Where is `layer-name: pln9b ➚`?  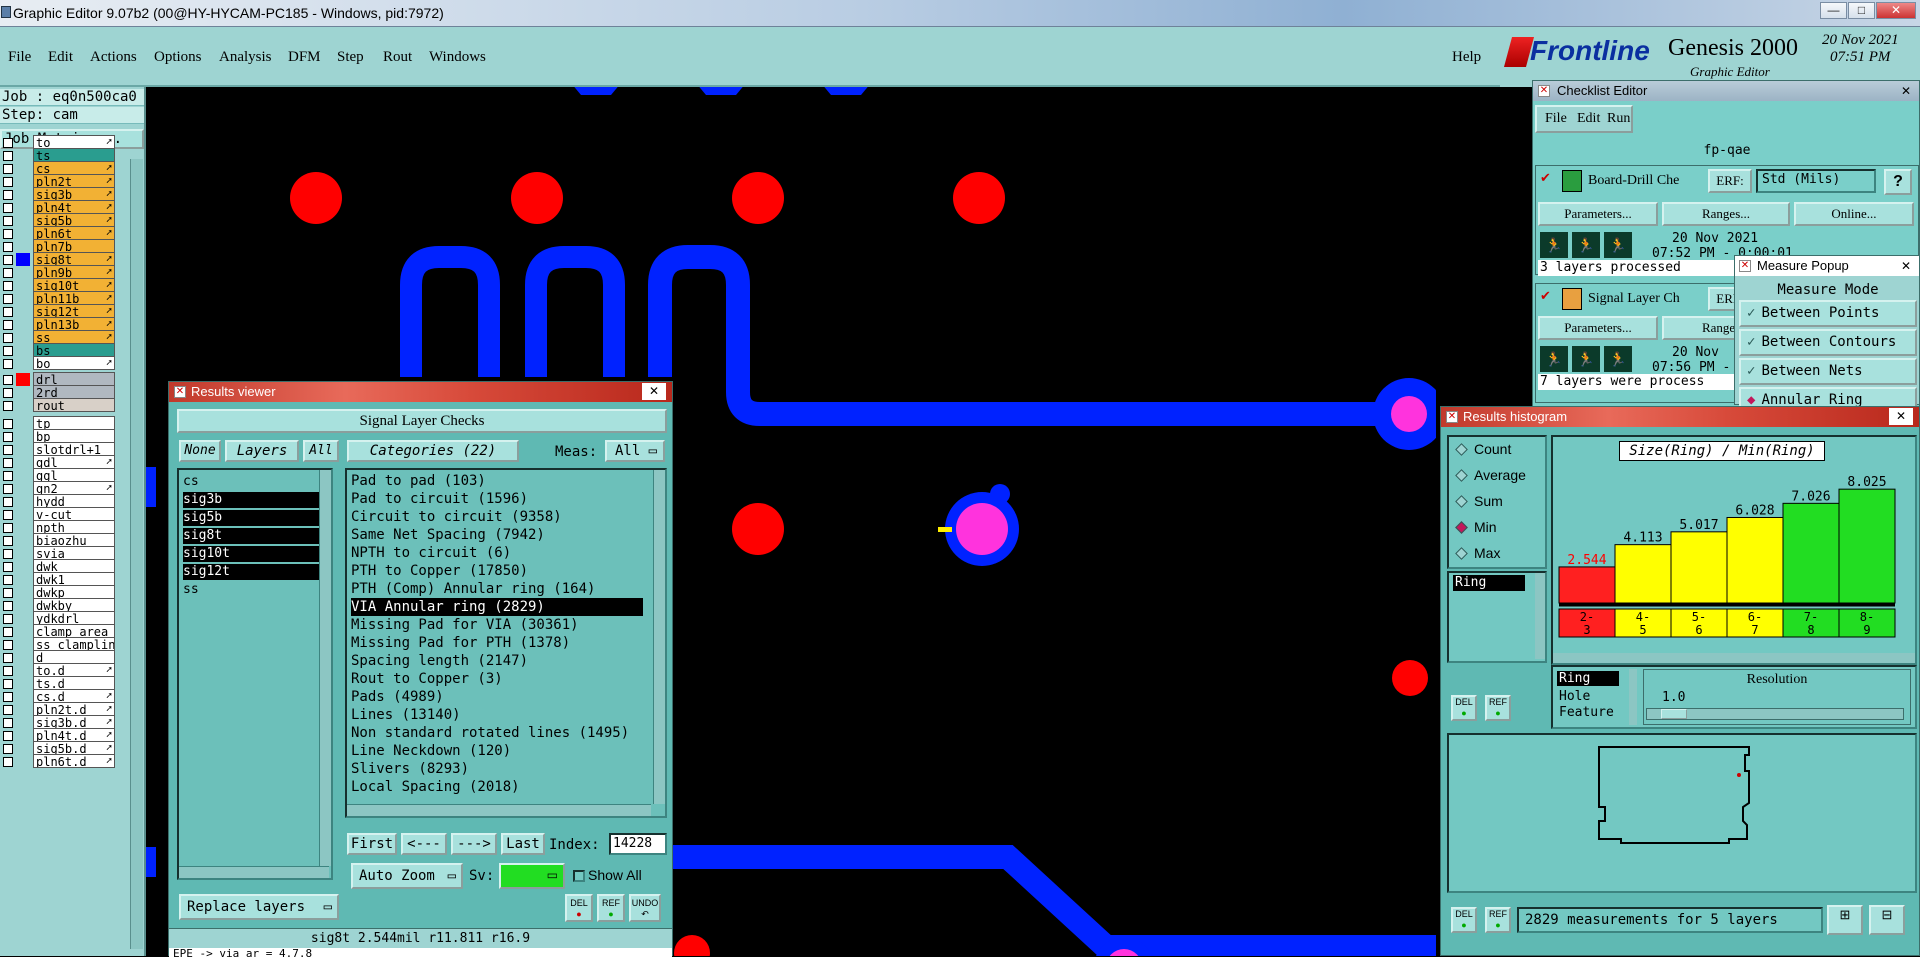 layer-name: pln9b ➚ is located at coordinates (74, 272).